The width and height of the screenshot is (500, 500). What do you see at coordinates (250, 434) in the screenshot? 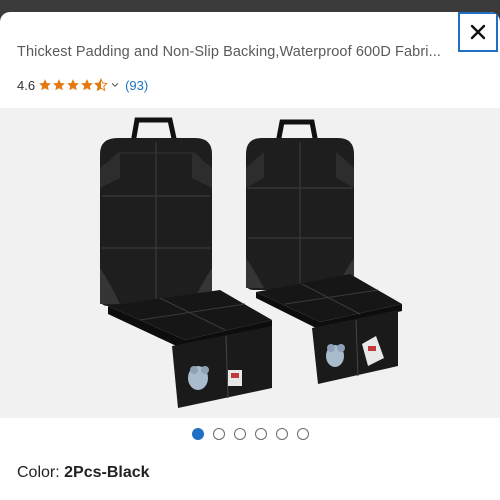
I see `carousel-pagination` at bounding box center [250, 434].